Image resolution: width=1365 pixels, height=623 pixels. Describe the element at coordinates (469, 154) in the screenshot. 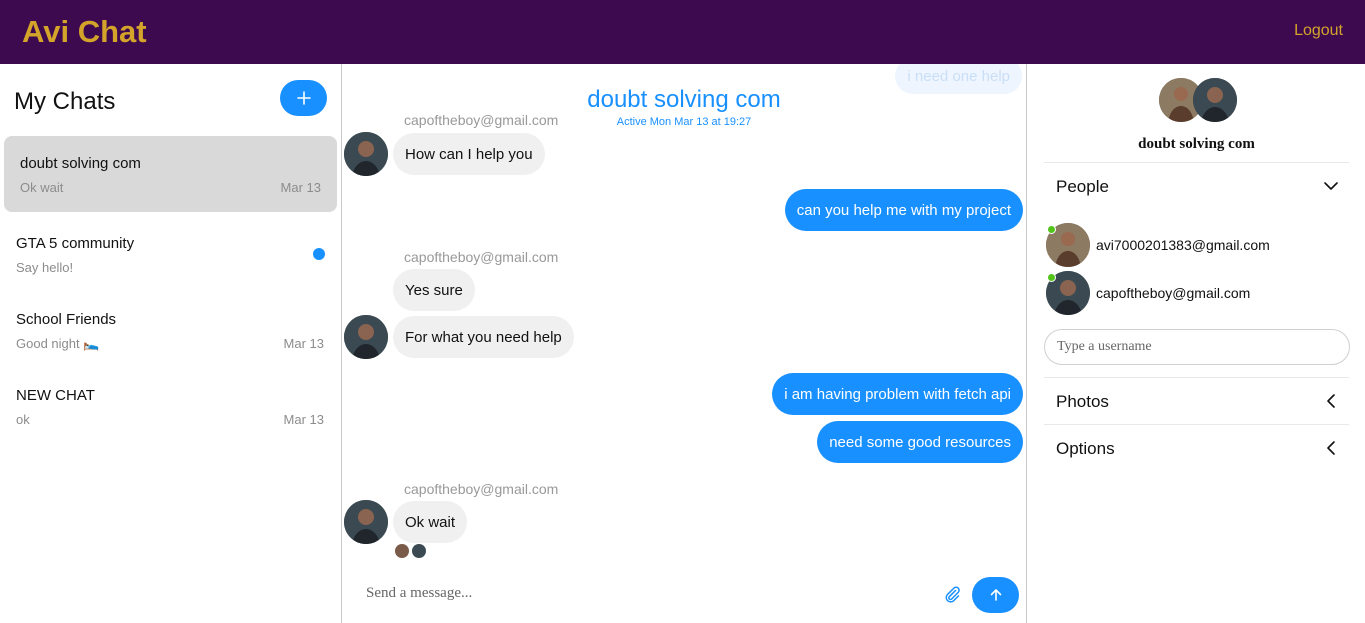

I see `message-bubble-incoming: How can I help you` at that location.